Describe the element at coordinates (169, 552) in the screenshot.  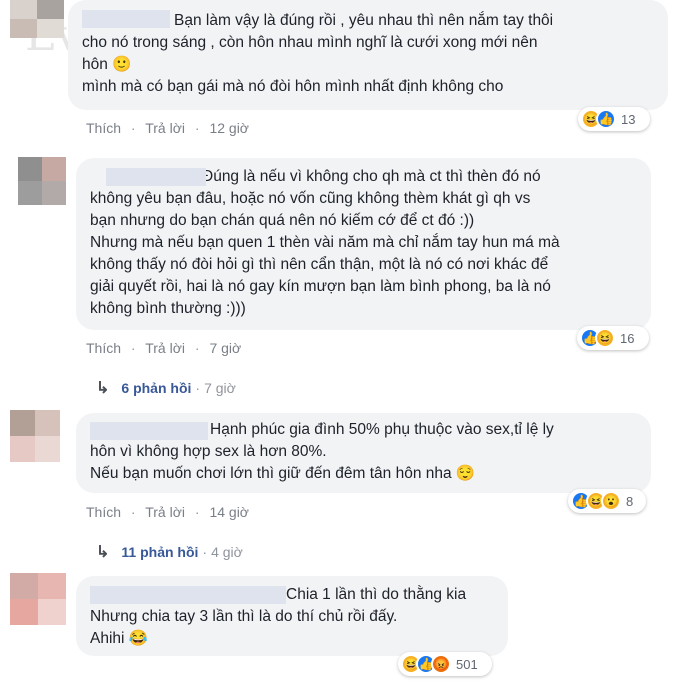
I see `view-replies-link: ↳ 11 phản hồi · 4 giờ` at that location.